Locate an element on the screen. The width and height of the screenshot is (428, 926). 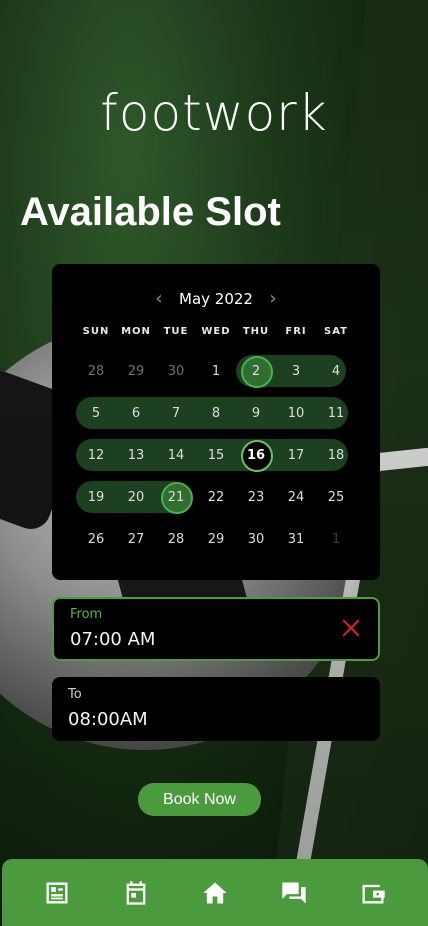
wallet-icon is located at coordinates (373, 893).